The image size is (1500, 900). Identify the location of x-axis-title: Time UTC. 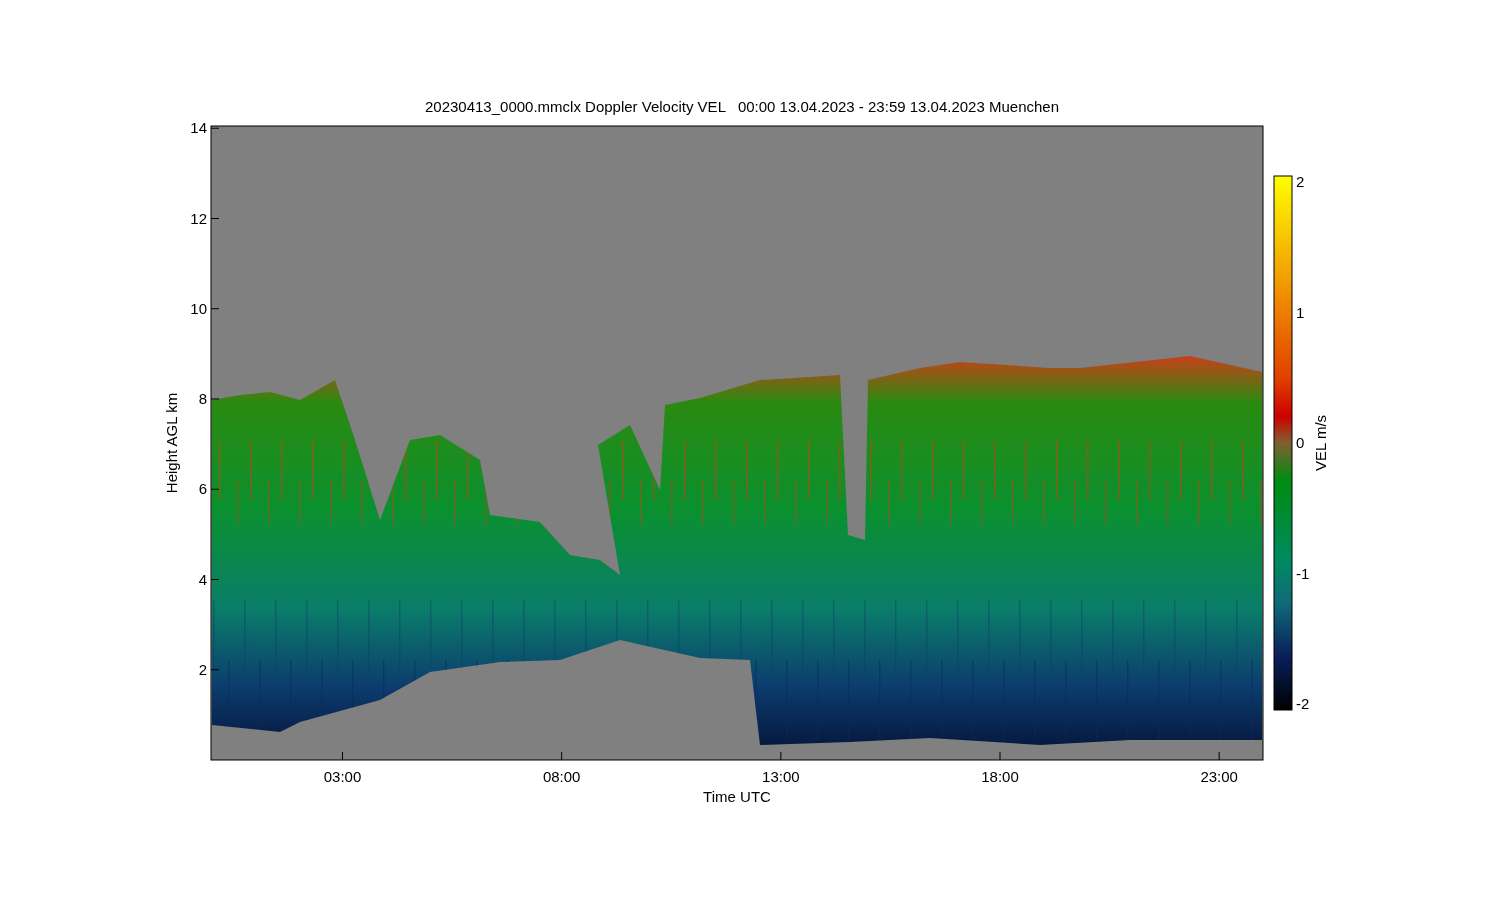
(737, 796).